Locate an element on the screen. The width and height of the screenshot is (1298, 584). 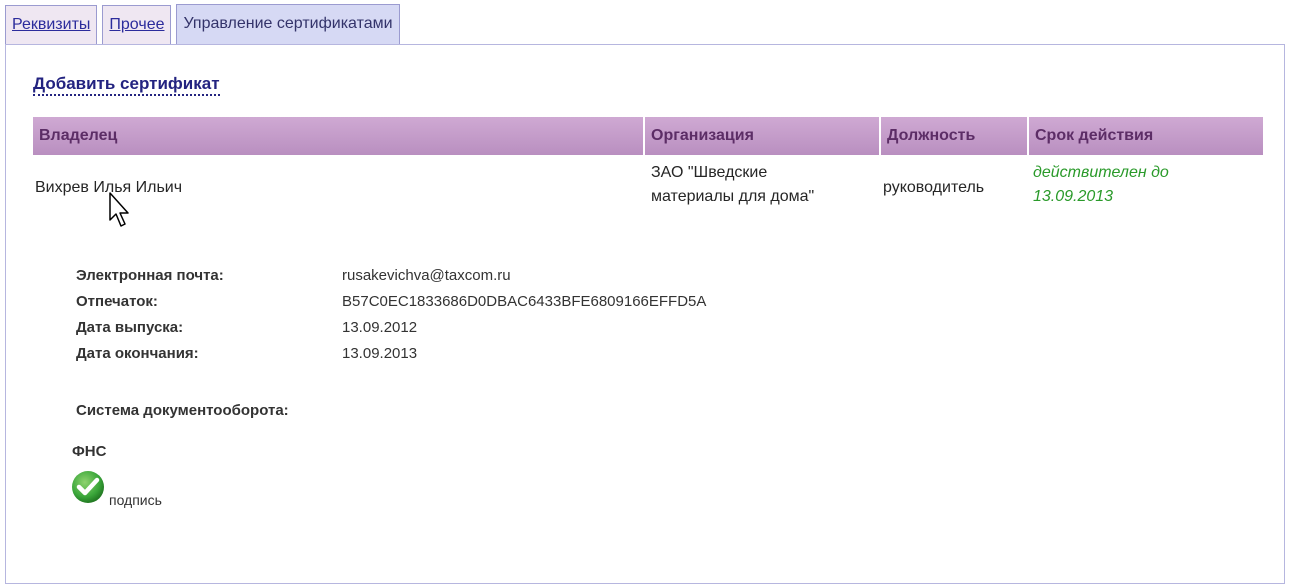
detail-row-expiry-date: Дата окончания: 13.09.2013 is located at coordinates (391, 353).